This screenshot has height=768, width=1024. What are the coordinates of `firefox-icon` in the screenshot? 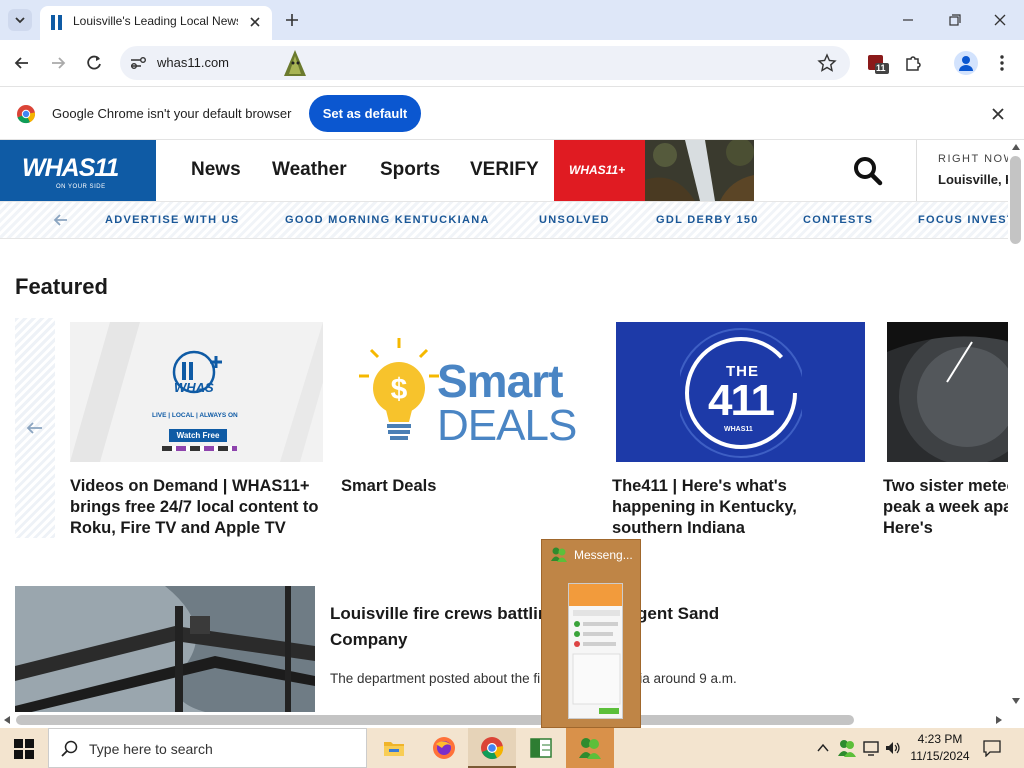 It's located at (444, 748).